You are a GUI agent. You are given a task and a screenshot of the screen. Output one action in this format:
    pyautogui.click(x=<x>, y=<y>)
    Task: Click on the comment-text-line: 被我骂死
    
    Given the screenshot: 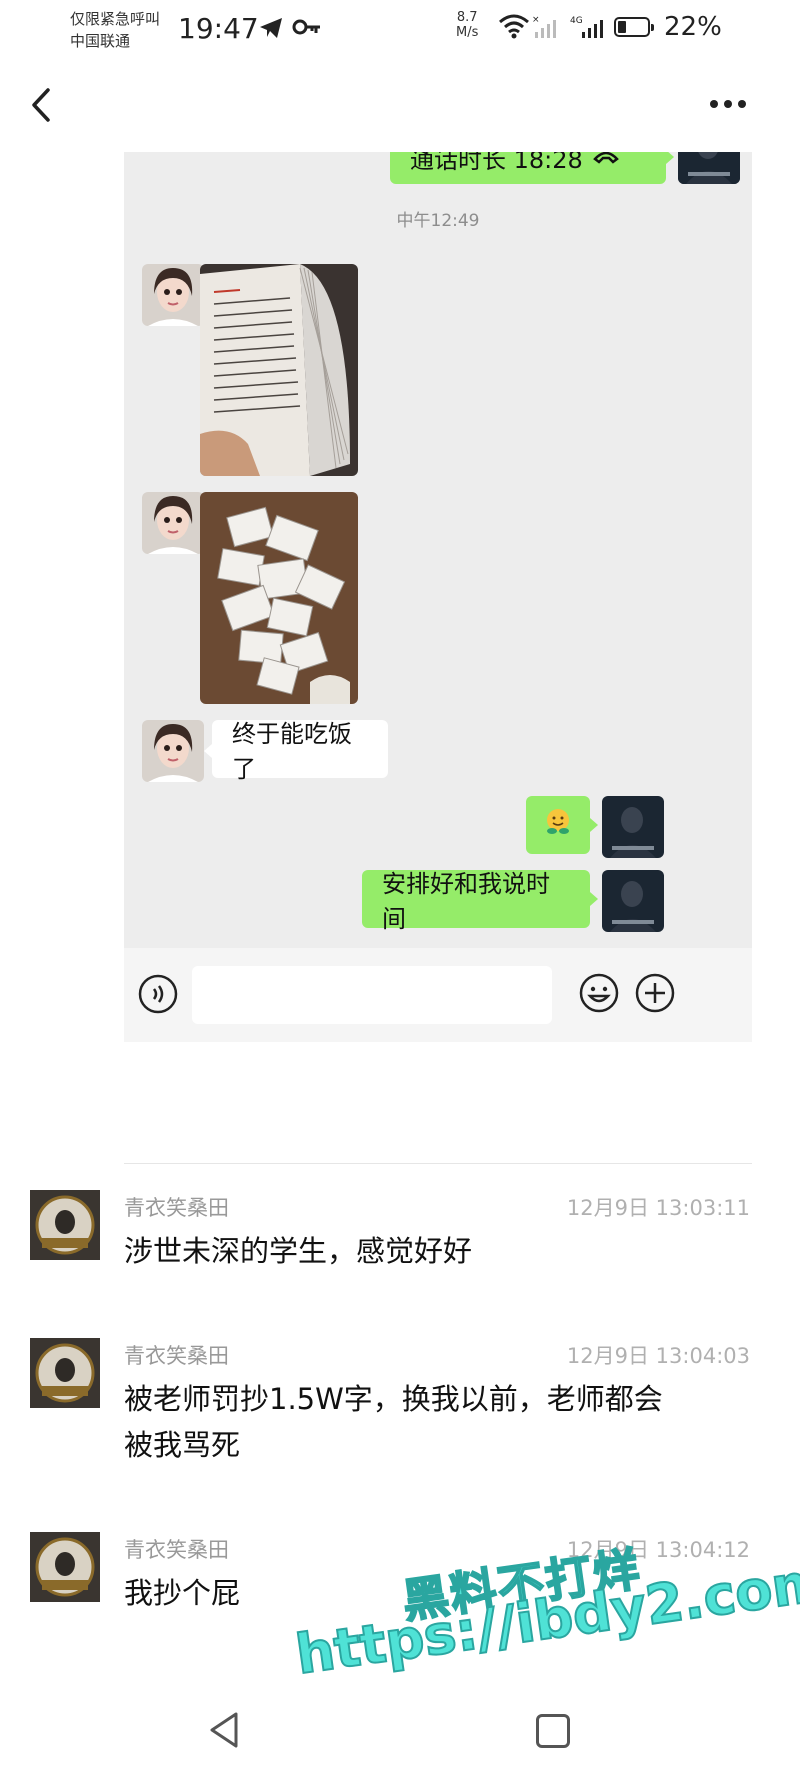 What is the action you would take?
    pyautogui.click(x=182, y=1445)
    